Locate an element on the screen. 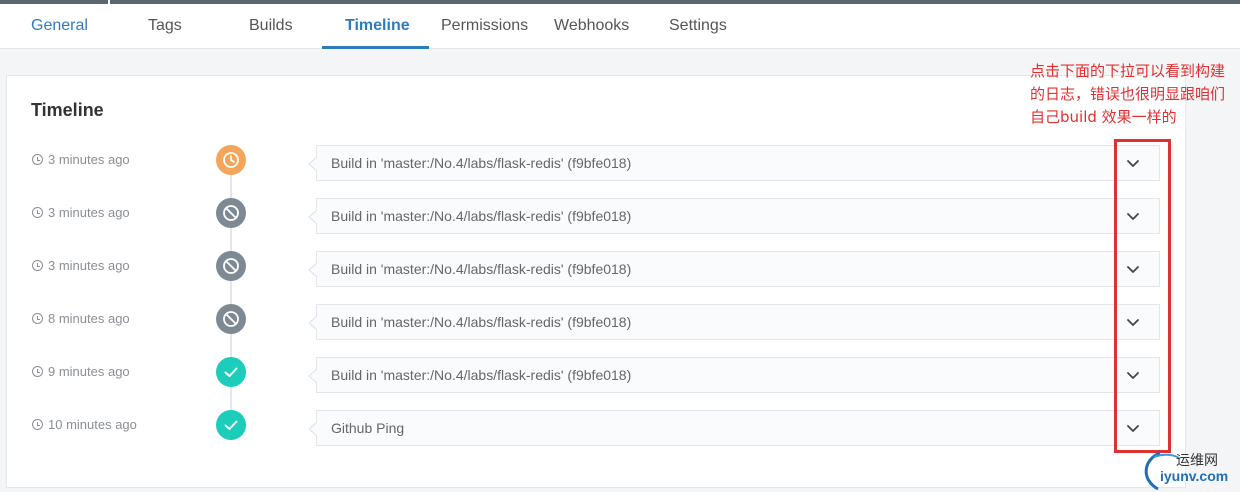  tab-webhooks: Webhooks is located at coordinates (591, 26).